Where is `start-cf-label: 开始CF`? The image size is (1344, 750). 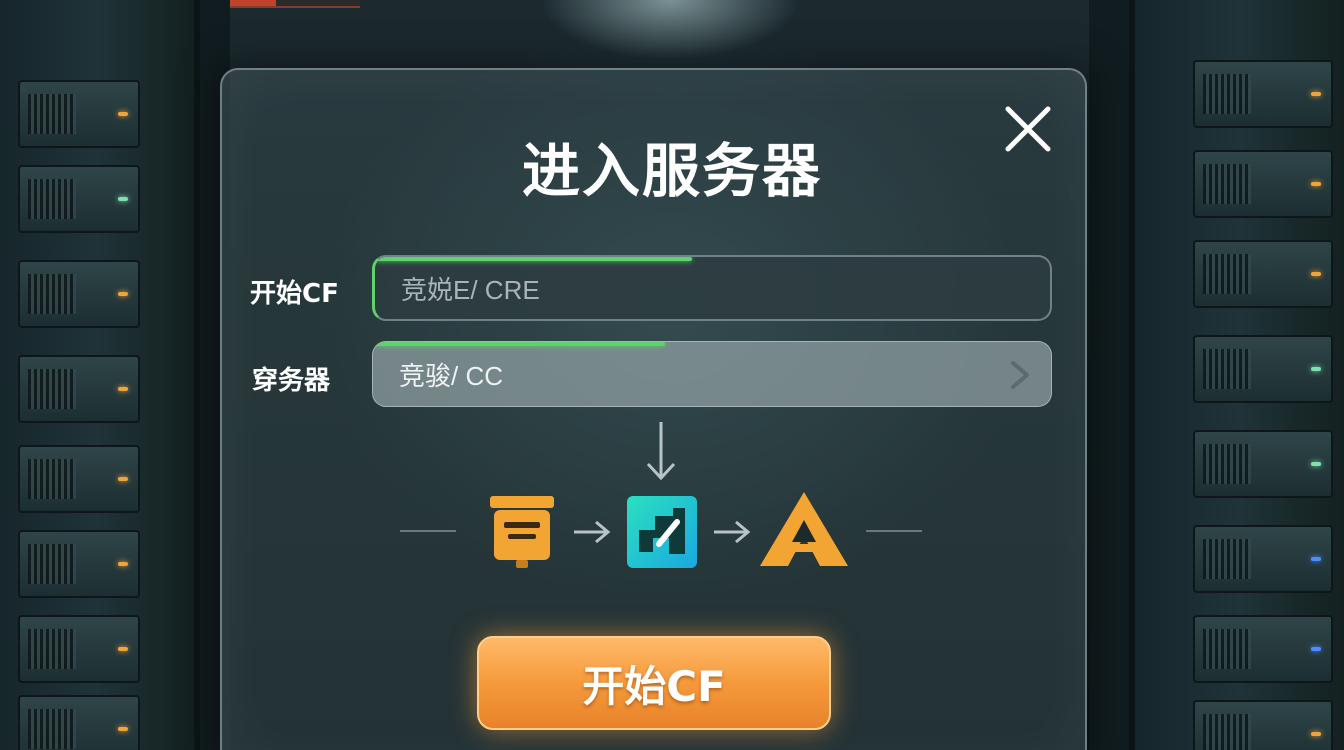 start-cf-label: 开始CF is located at coordinates (294, 294).